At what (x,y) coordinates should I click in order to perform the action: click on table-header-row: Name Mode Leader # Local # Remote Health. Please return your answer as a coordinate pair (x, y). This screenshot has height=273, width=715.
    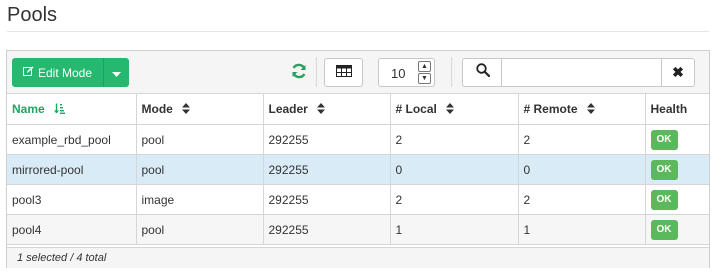
    Looking at the image, I should click on (358, 109).